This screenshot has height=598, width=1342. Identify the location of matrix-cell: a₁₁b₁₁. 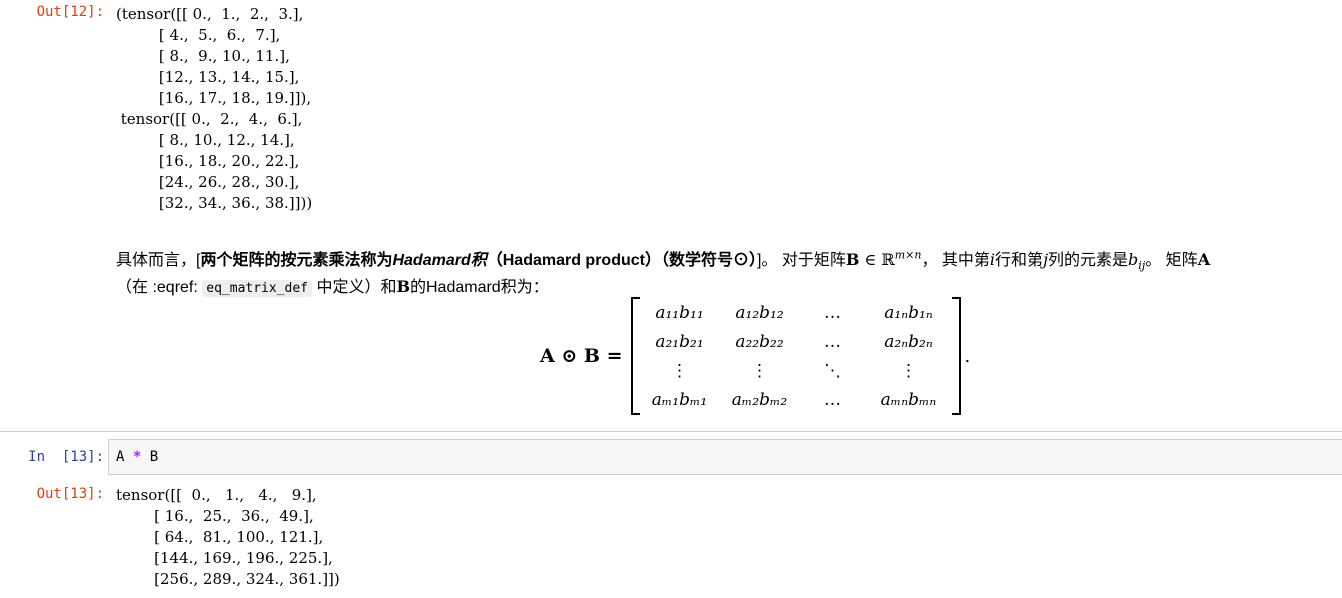
(679, 312).